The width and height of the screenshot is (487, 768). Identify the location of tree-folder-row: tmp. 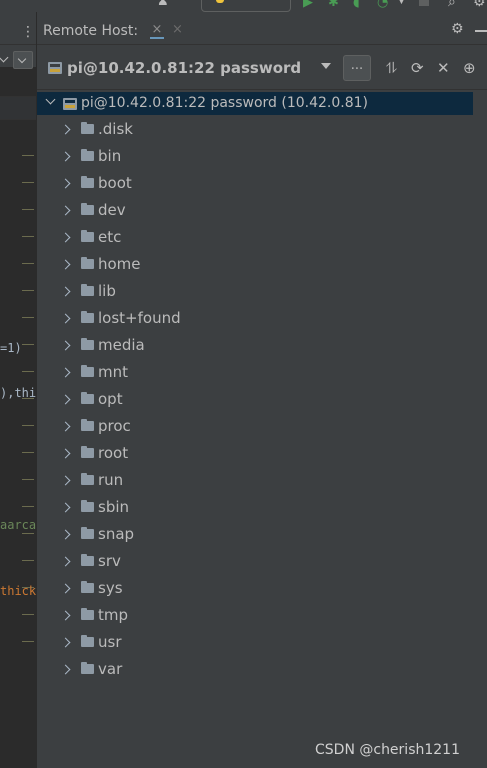
(255, 616).